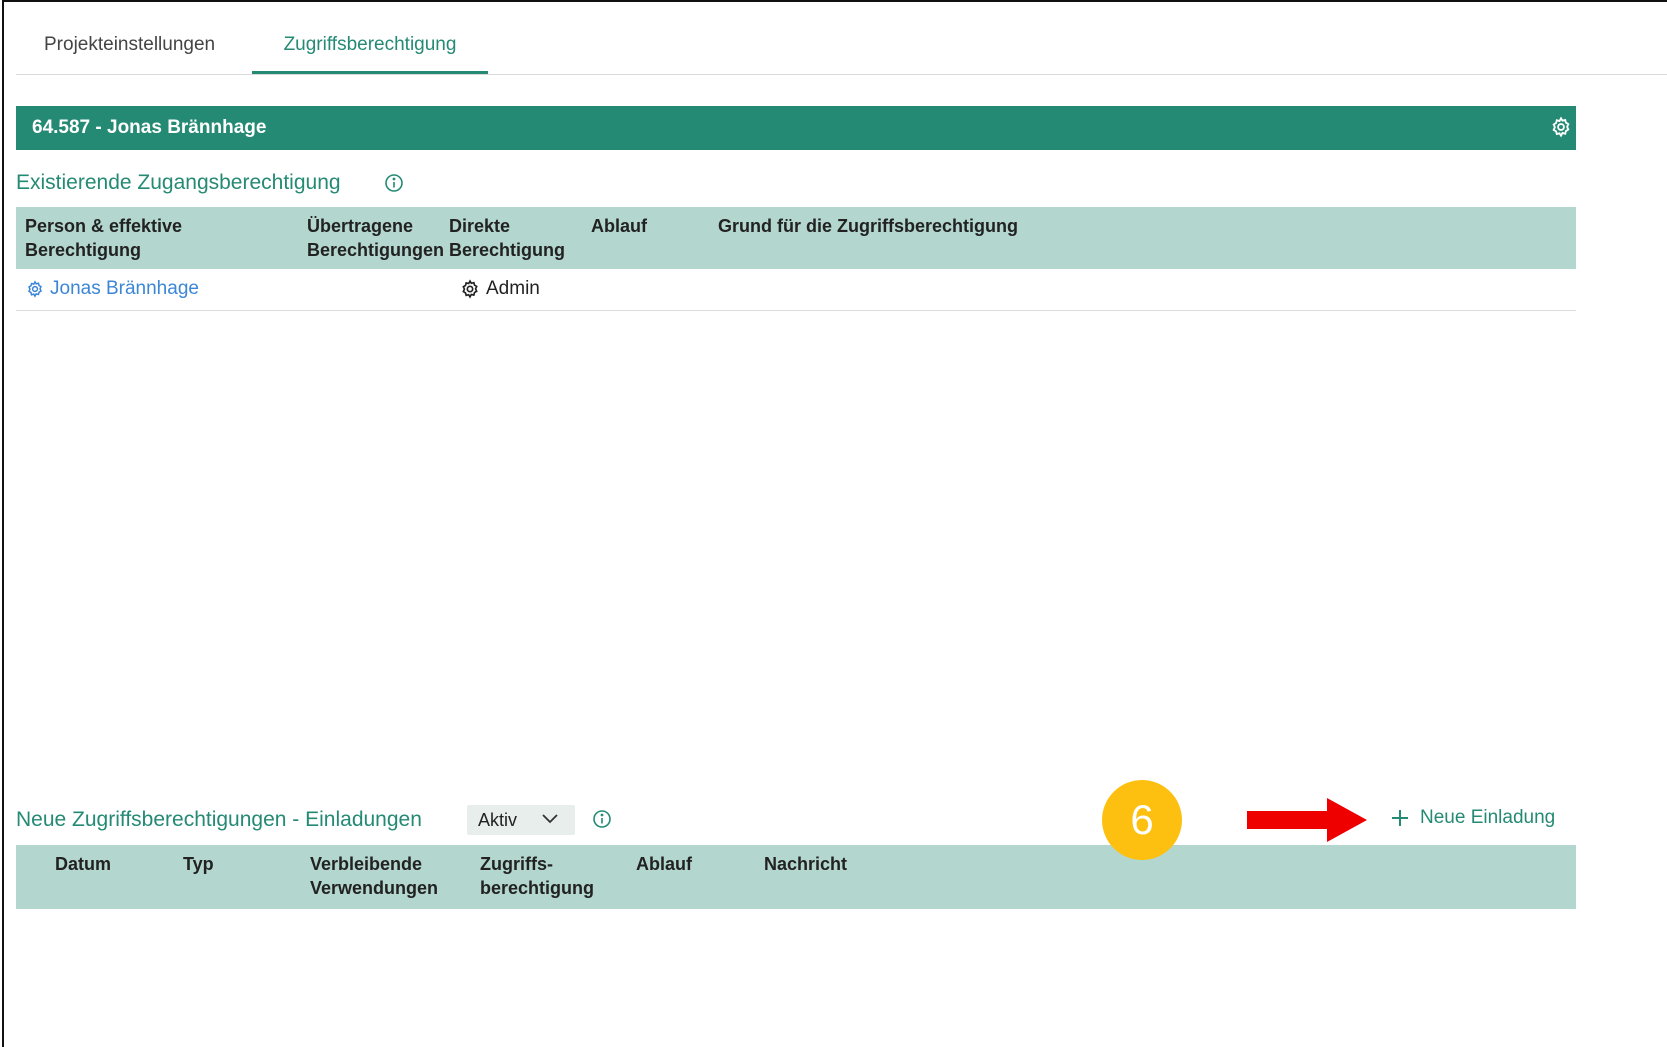 Image resolution: width=1667 pixels, height=1047 pixels. Describe the element at coordinates (375, 238) in the screenshot. I see `col-transferred: Übertragene Berechtigungen` at that location.